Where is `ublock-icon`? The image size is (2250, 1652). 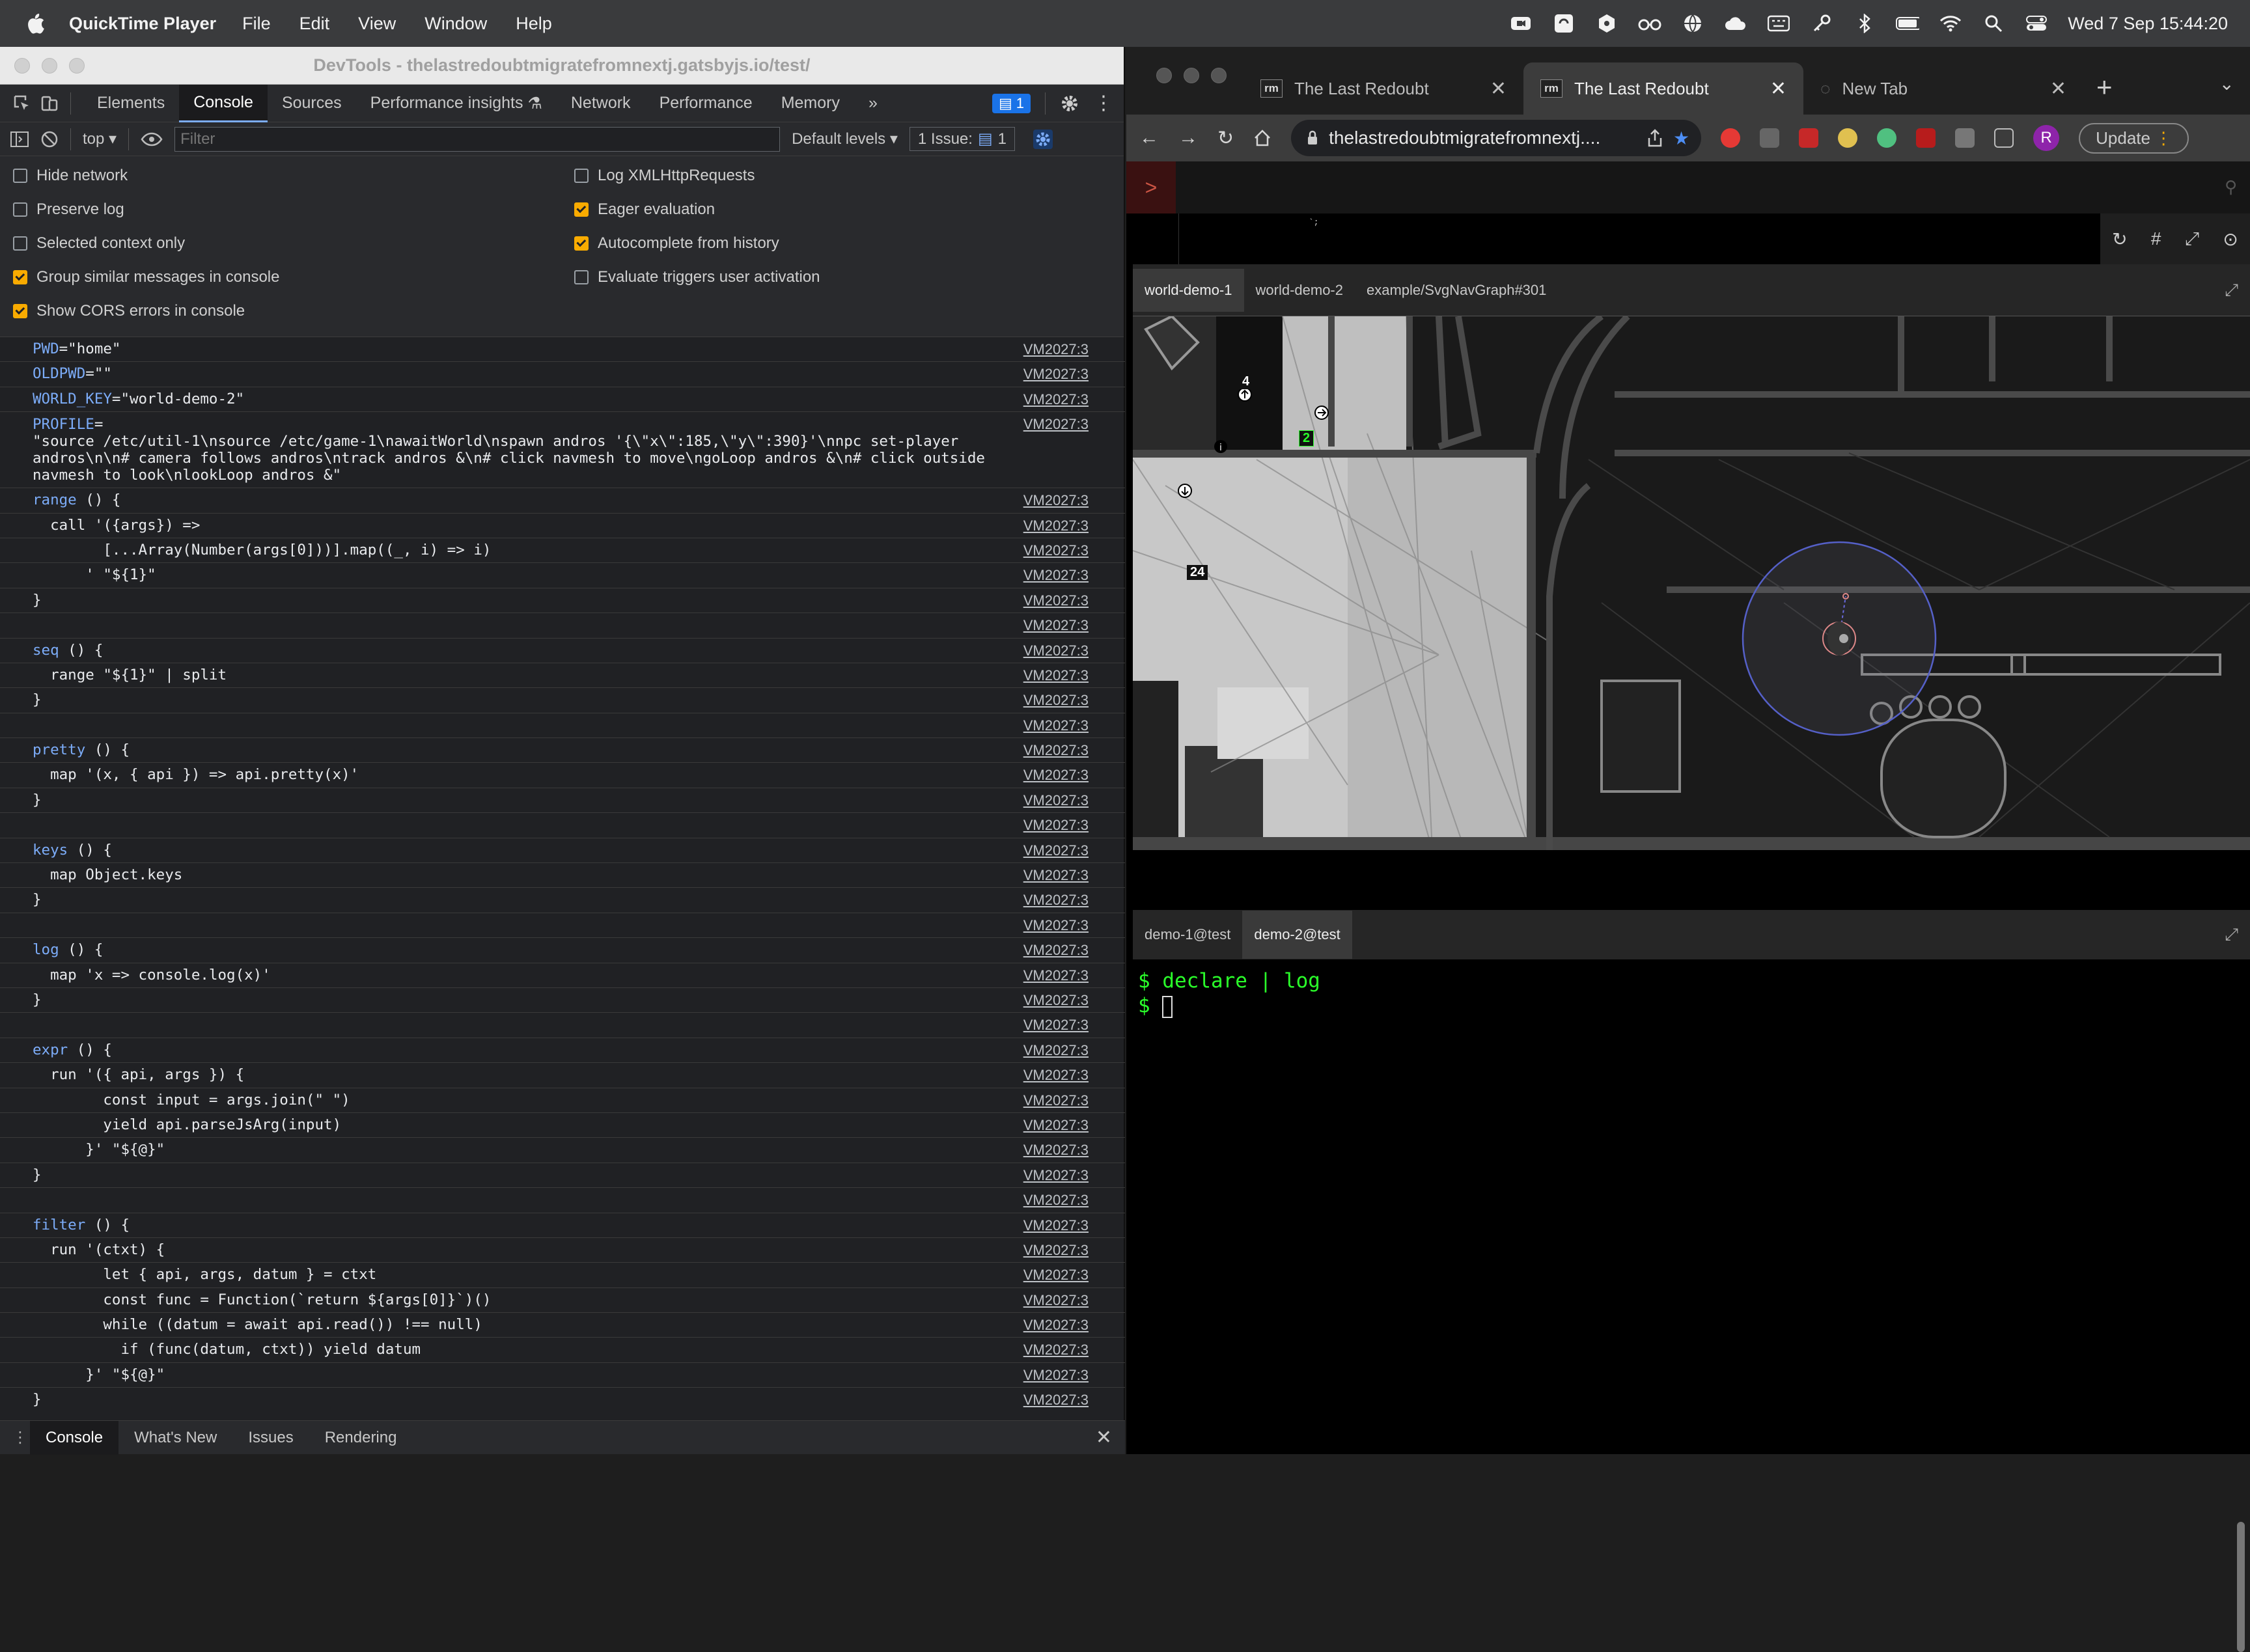
ublock-icon is located at coordinates (1926, 138).